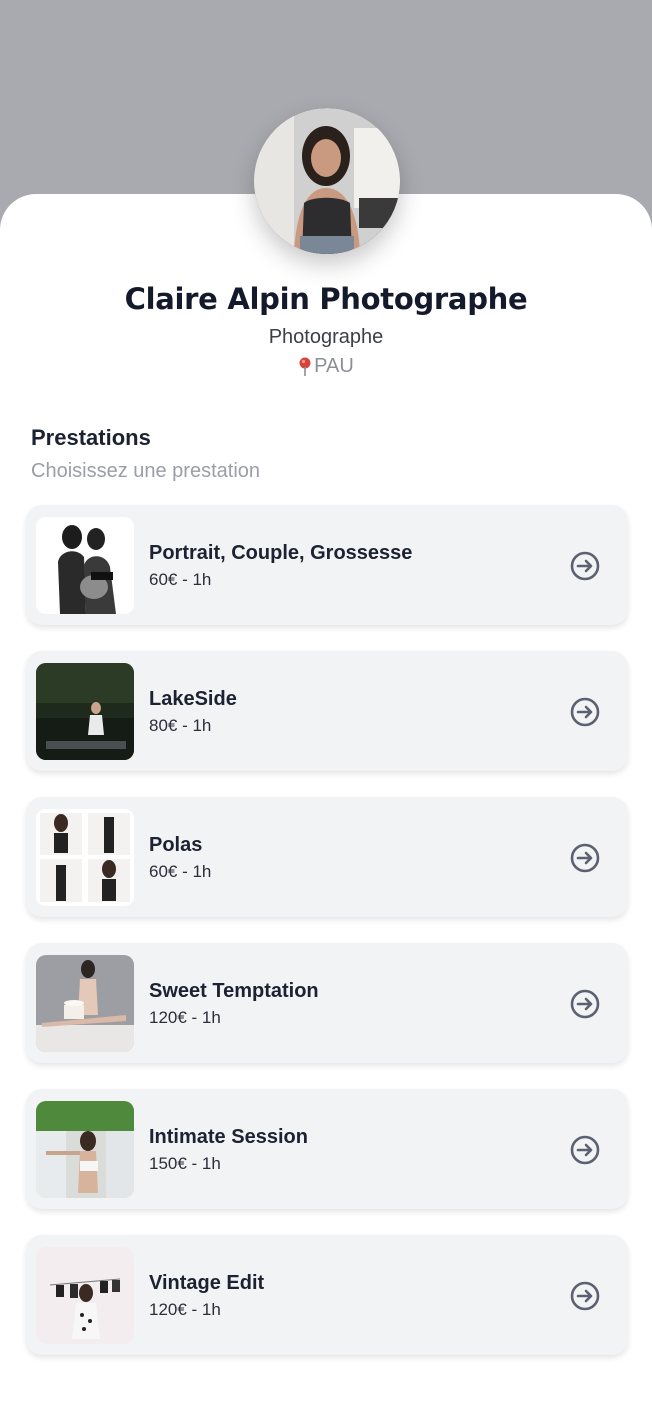 This screenshot has height=1414, width=652. I want to click on service-card-intimate-session: Intimate Session 150€ - 1h, so click(327, 1149).